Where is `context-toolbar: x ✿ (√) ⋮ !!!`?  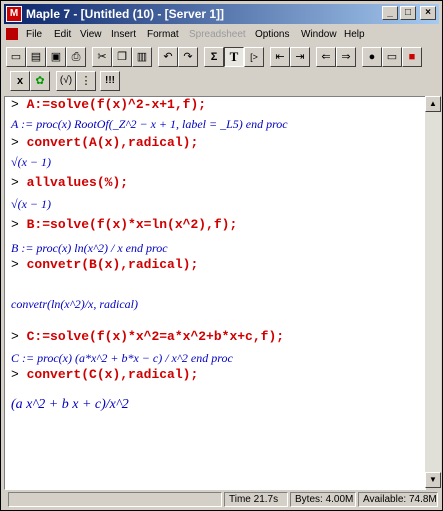
context-toolbar: x ✿ (√) ⋮ !!! is located at coordinates (221, 80).